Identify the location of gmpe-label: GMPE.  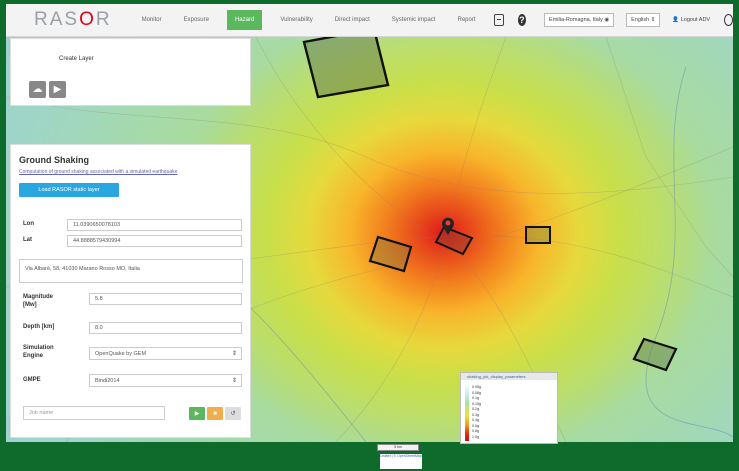
(32, 380).